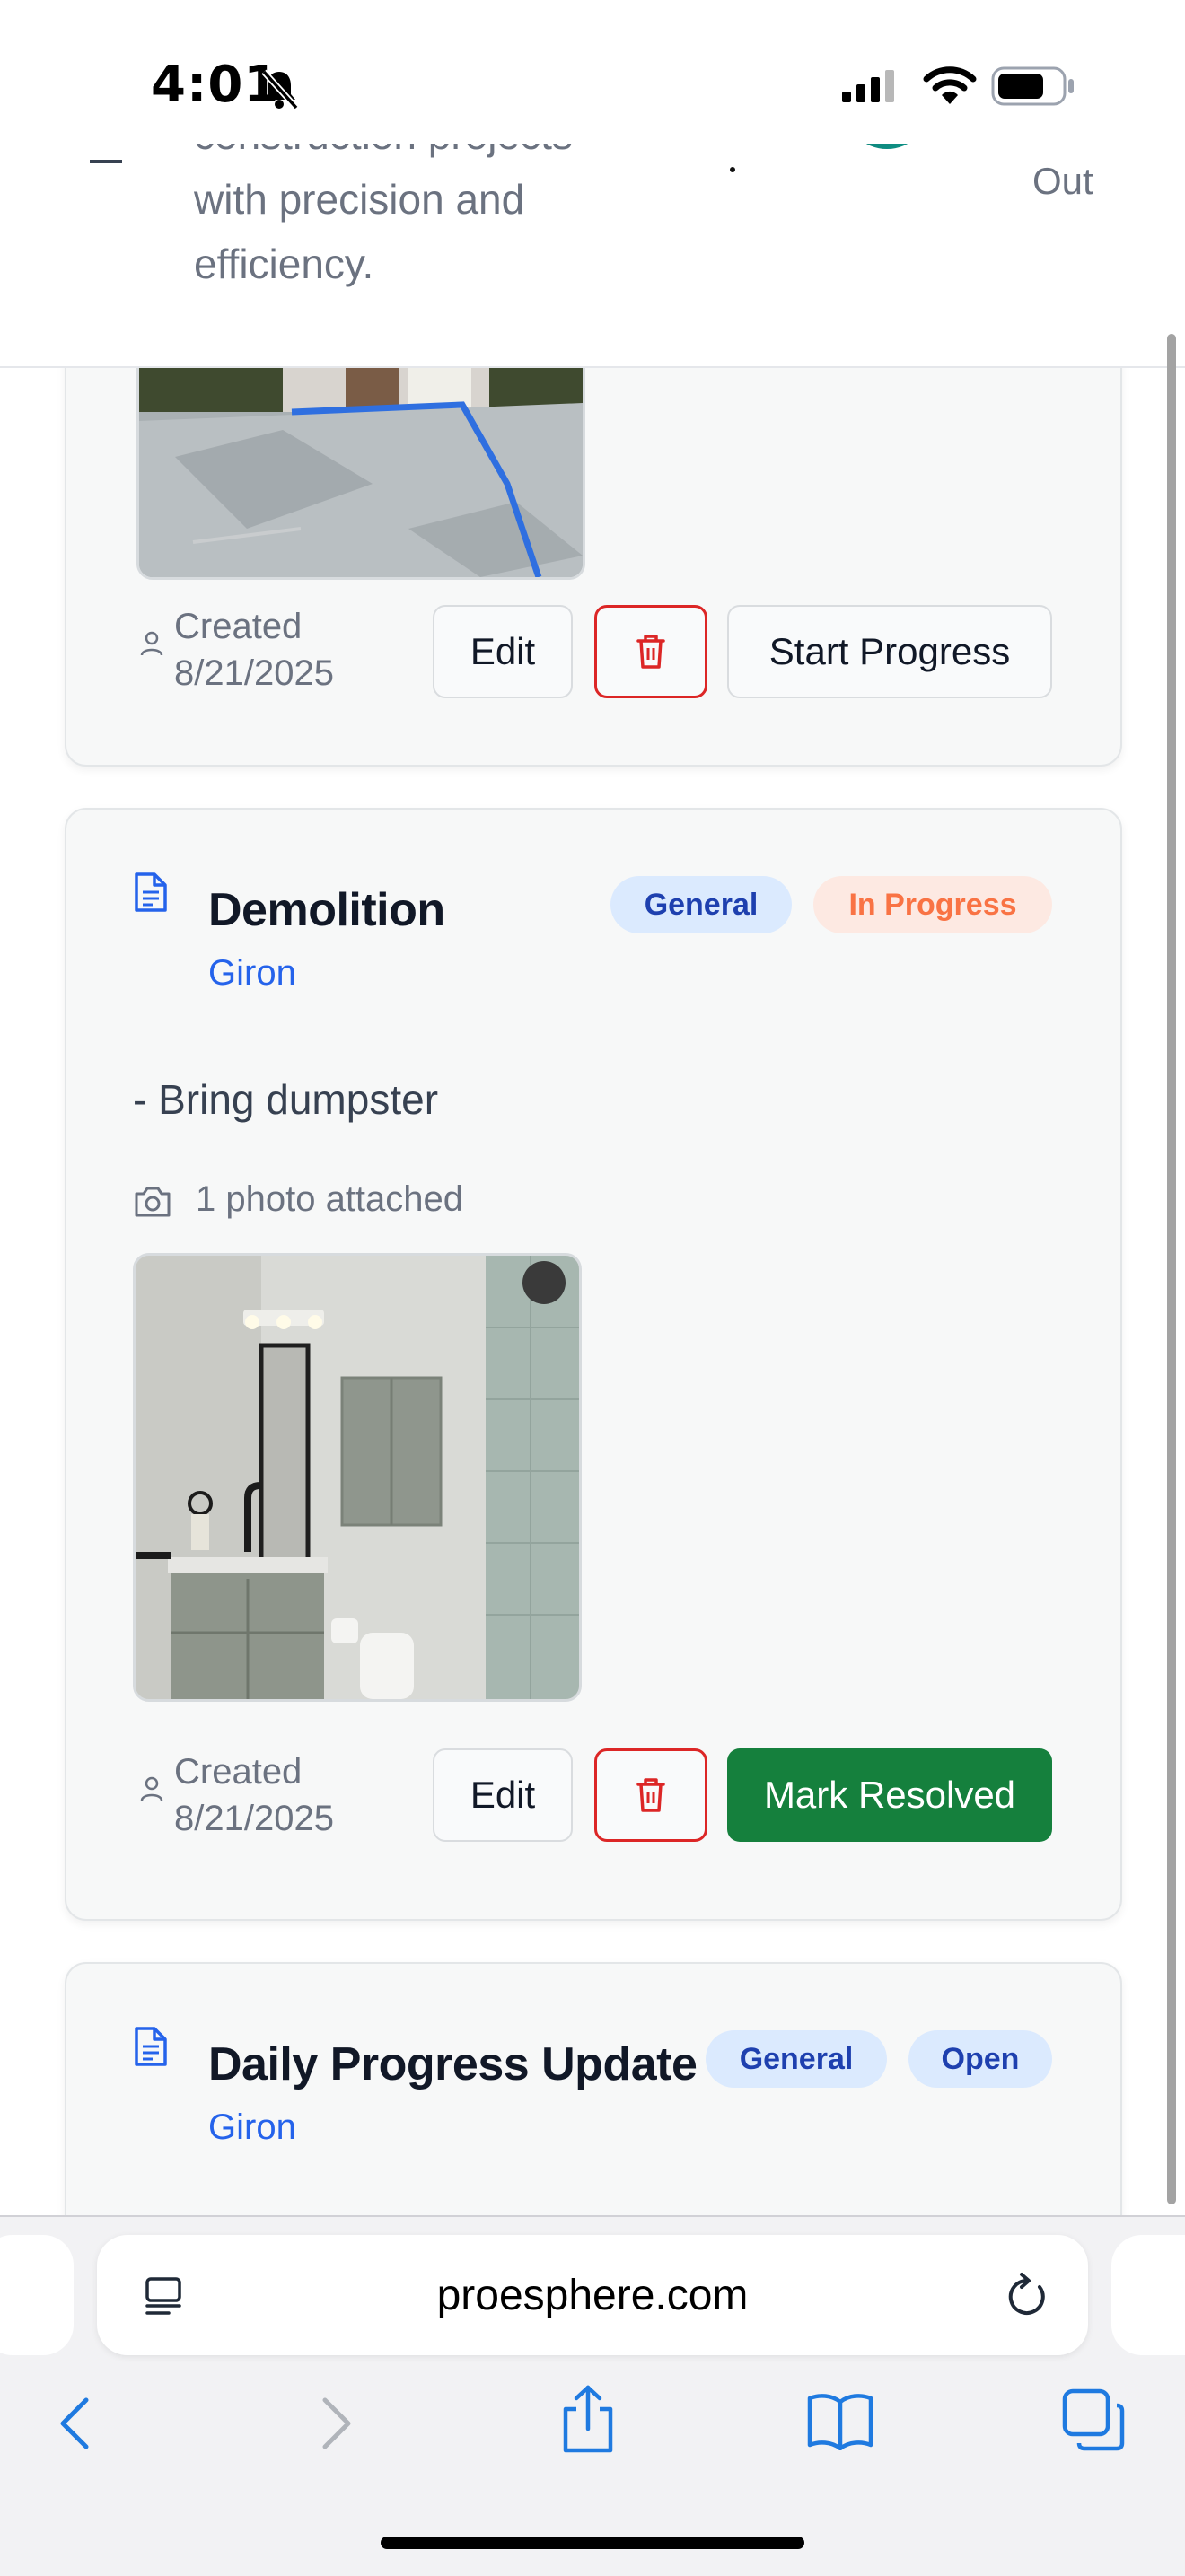  Describe the element at coordinates (1034, 88) in the screenshot. I see `battery-icon` at that location.